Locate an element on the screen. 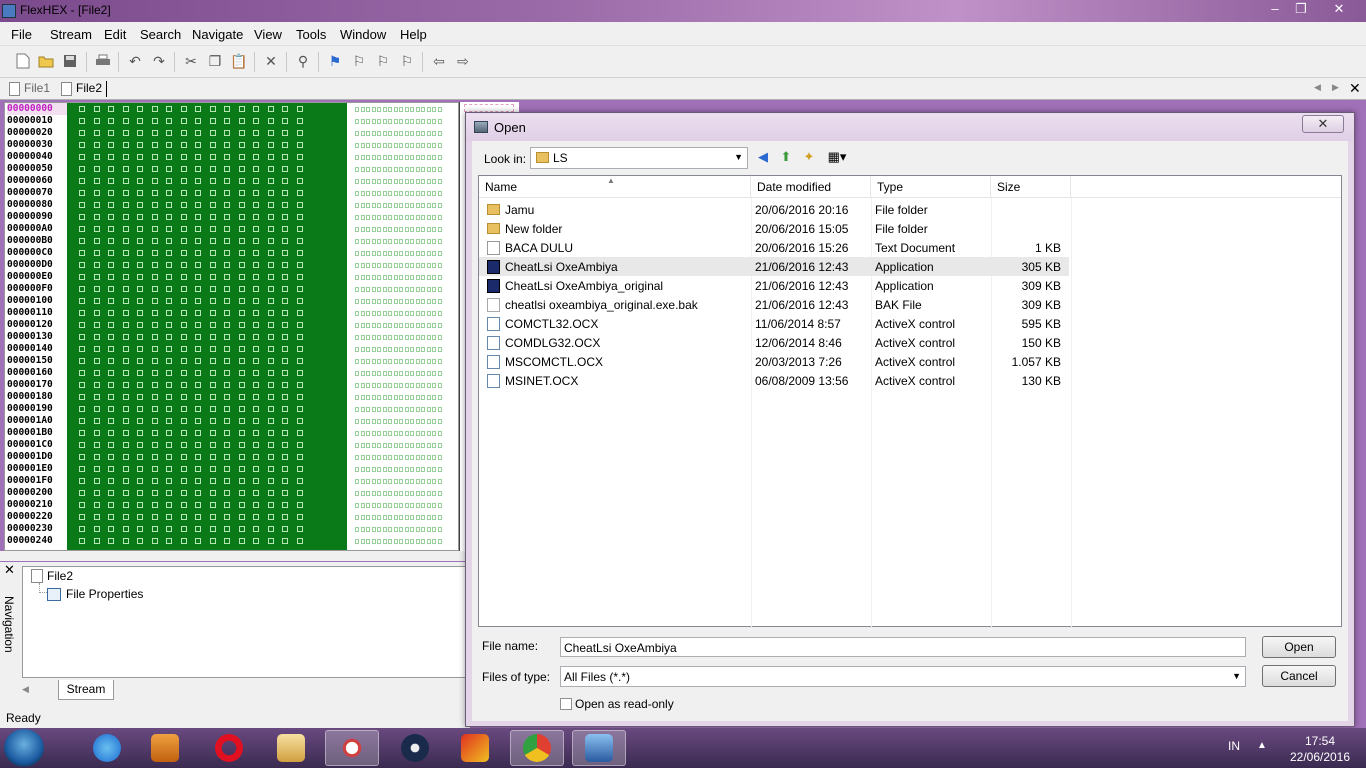  scroll-left-icon: ◀ is located at coordinates (25, 689).